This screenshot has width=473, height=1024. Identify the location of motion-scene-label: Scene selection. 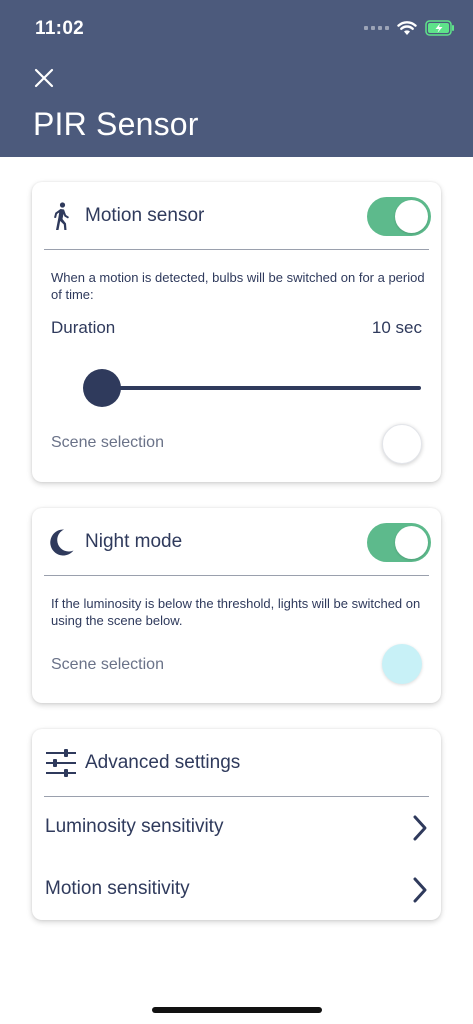
(107, 442).